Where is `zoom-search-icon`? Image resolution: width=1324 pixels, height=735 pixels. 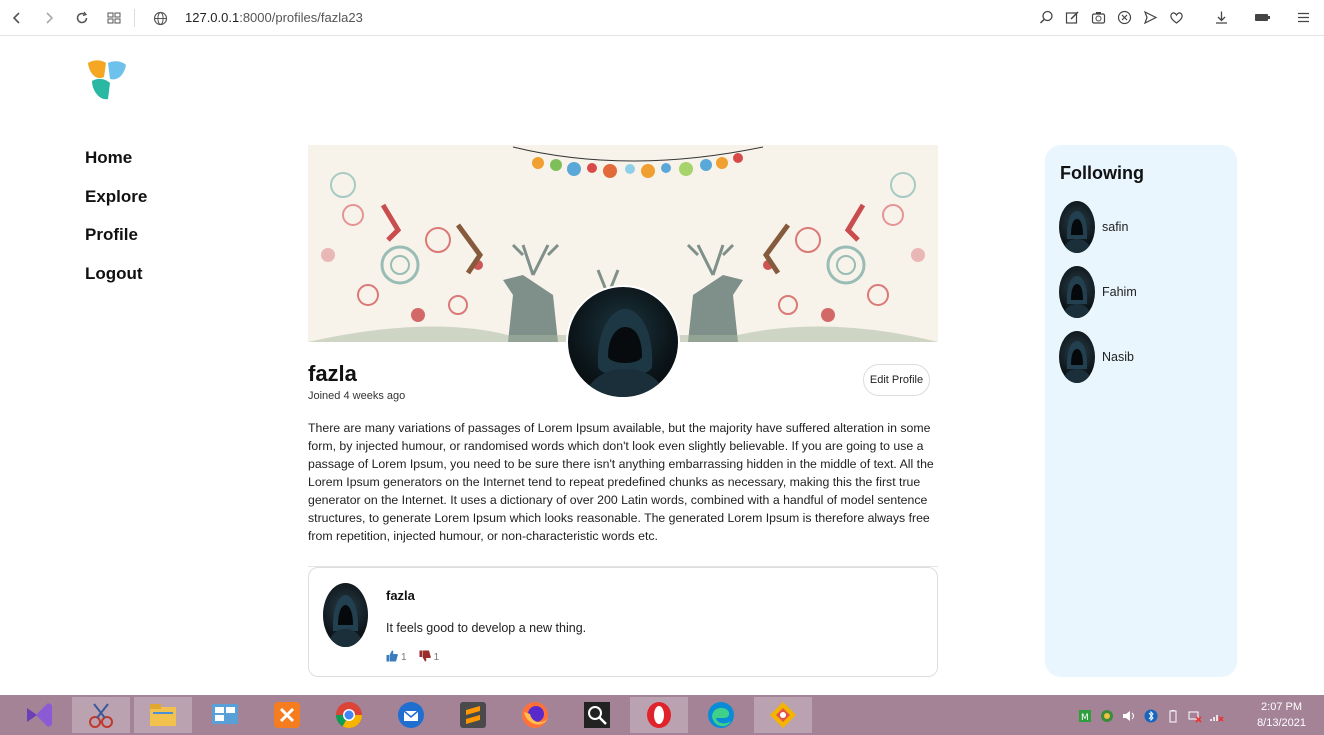 zoom-search-icon is located at coordinates (1046, 17).